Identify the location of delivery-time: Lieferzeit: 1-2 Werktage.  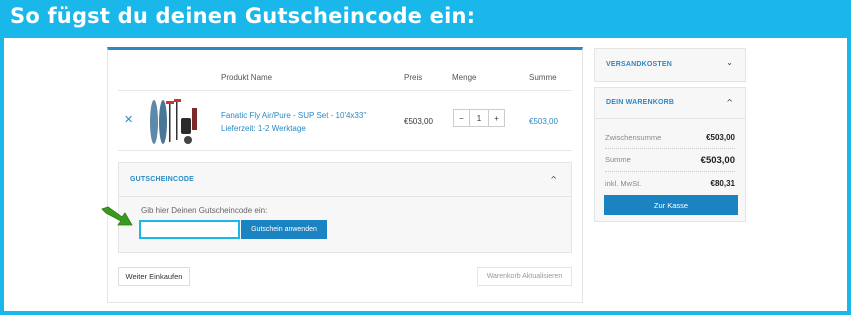
(263, 128).